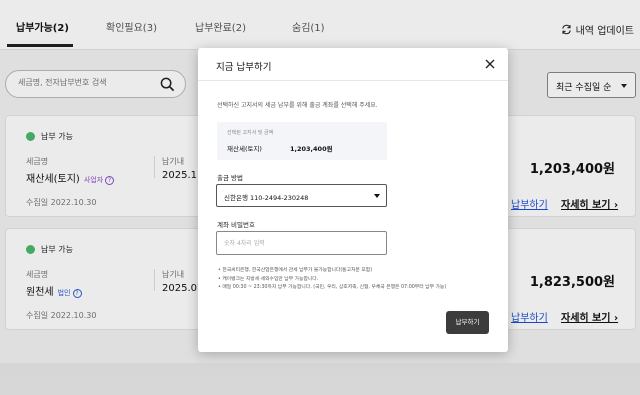  What do you see at coordinates (250, 133) in the screenshot?
I see `selected-bill-caption: 선택된 고지서 및 금액` at bounding box center [250, 133].